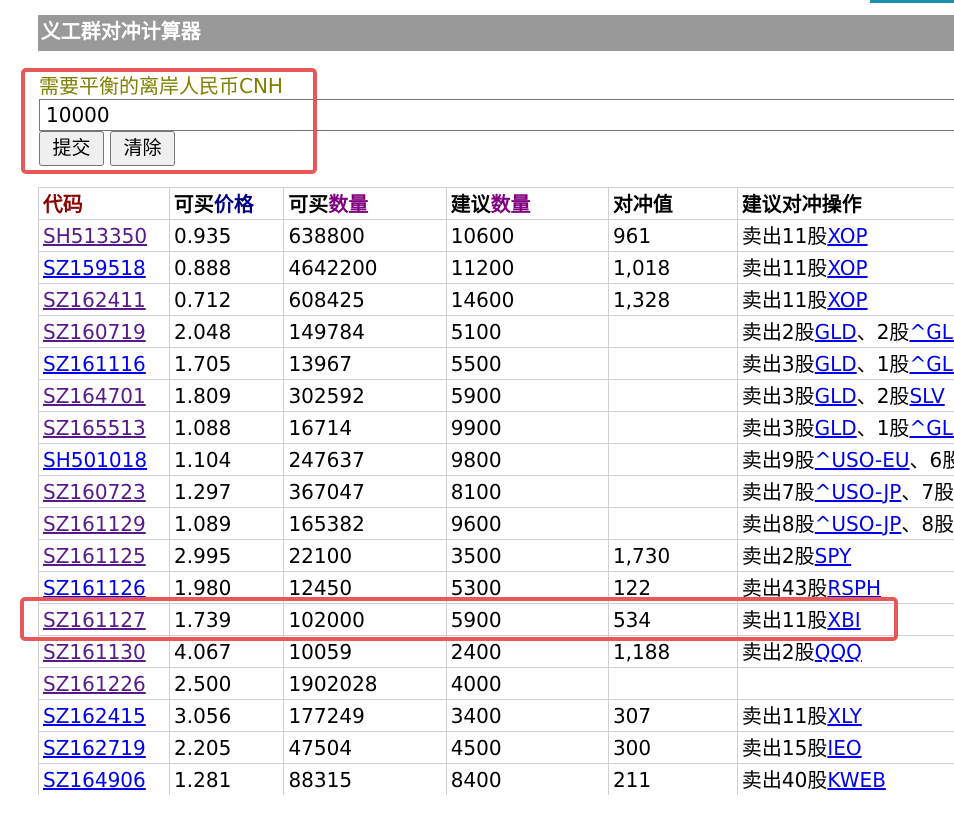 This screenshot has width=954, height=813. What do you see at coordinates (365, 395) in the screenshot?
I see `cell-available-qty: 302592` at bounding box center [365, 395].